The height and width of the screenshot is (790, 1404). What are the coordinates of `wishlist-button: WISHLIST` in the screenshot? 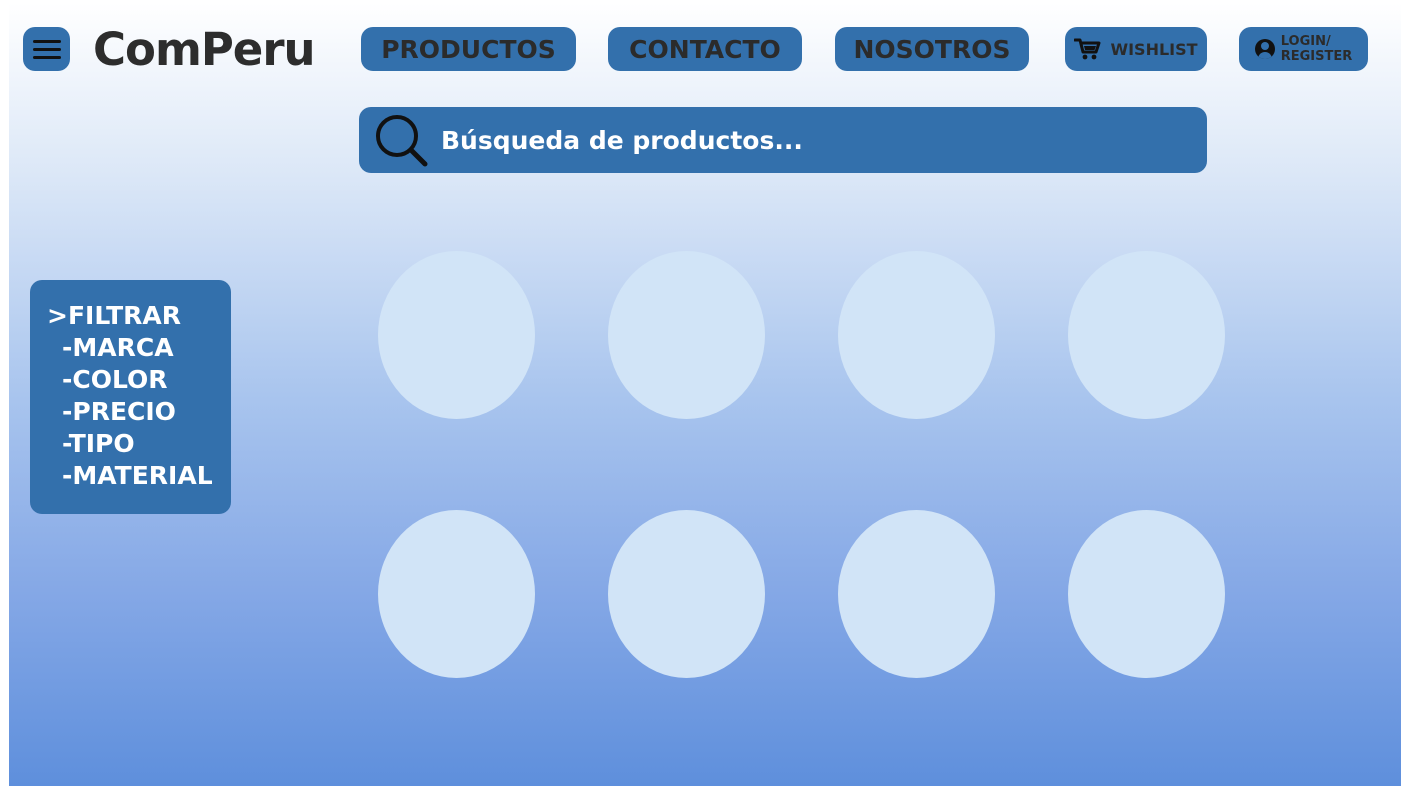 It's located at (1136, 49).